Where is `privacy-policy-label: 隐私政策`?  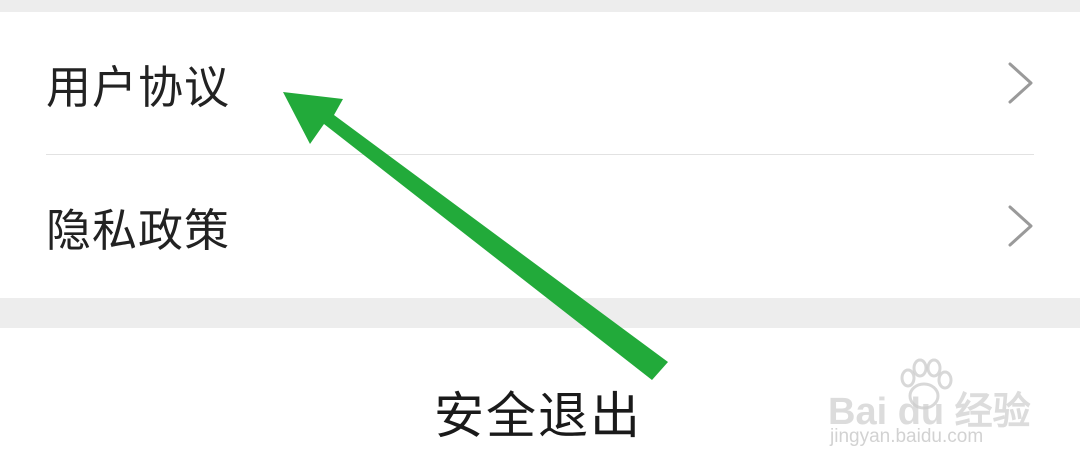 privacy-policy-label: 隐私政策 is located at coordinates (138, 230).